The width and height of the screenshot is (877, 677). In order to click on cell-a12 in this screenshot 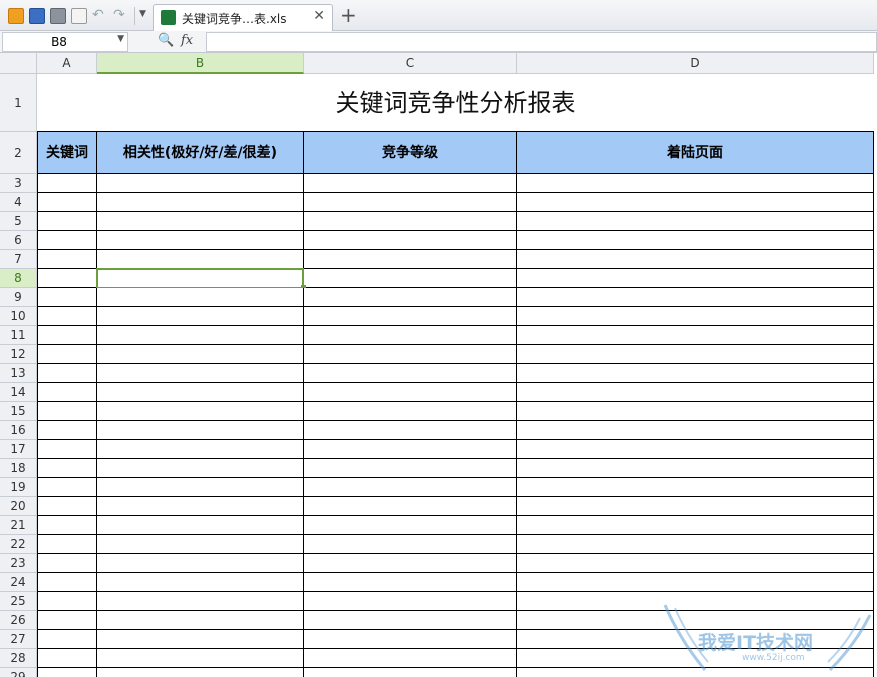, I will do `click(67, 354)`.